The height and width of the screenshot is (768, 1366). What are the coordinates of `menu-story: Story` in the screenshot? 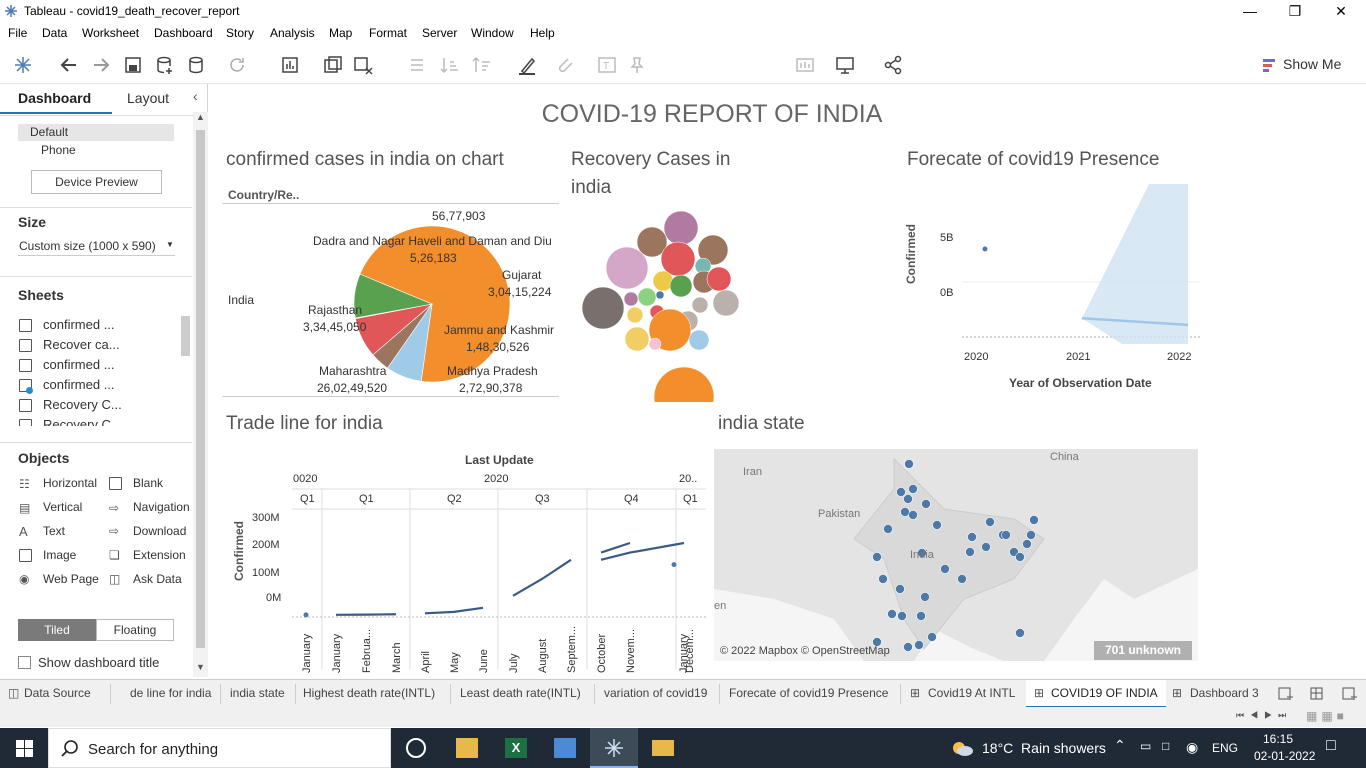 It's located at (240, 33).